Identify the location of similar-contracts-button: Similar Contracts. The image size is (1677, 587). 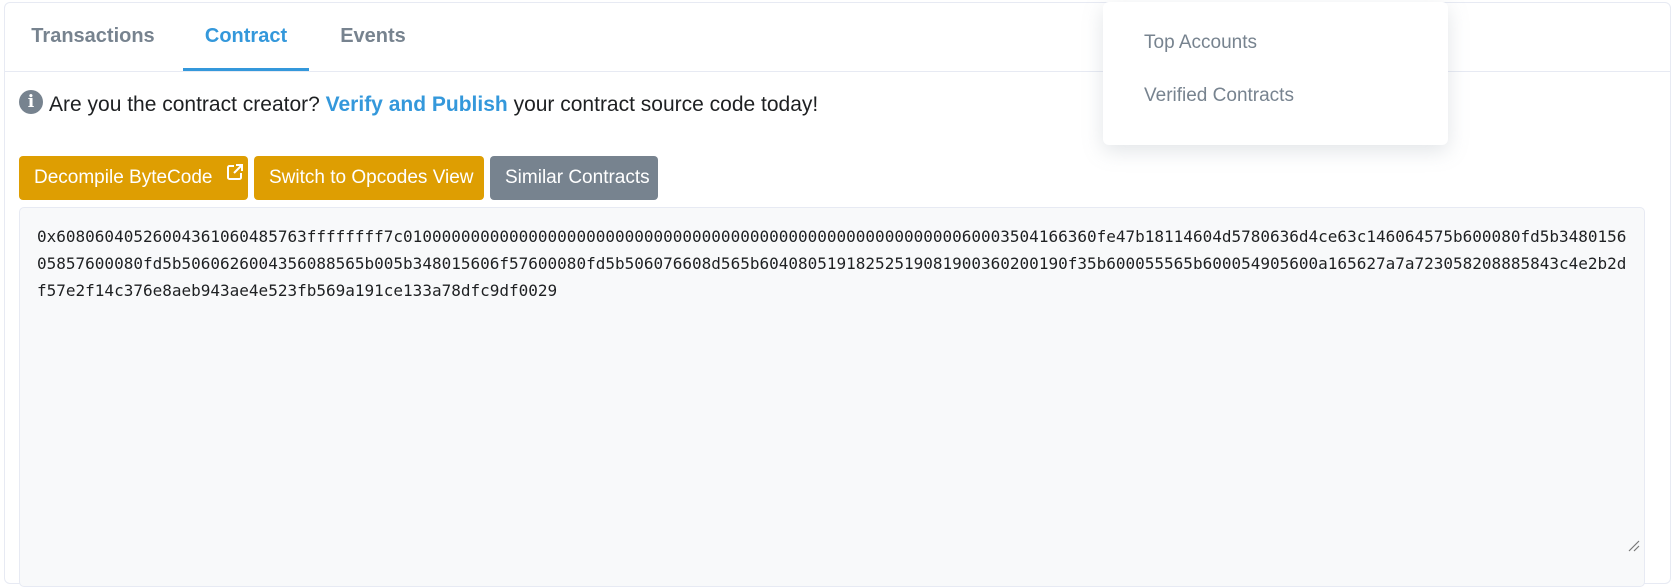
(574, 178).